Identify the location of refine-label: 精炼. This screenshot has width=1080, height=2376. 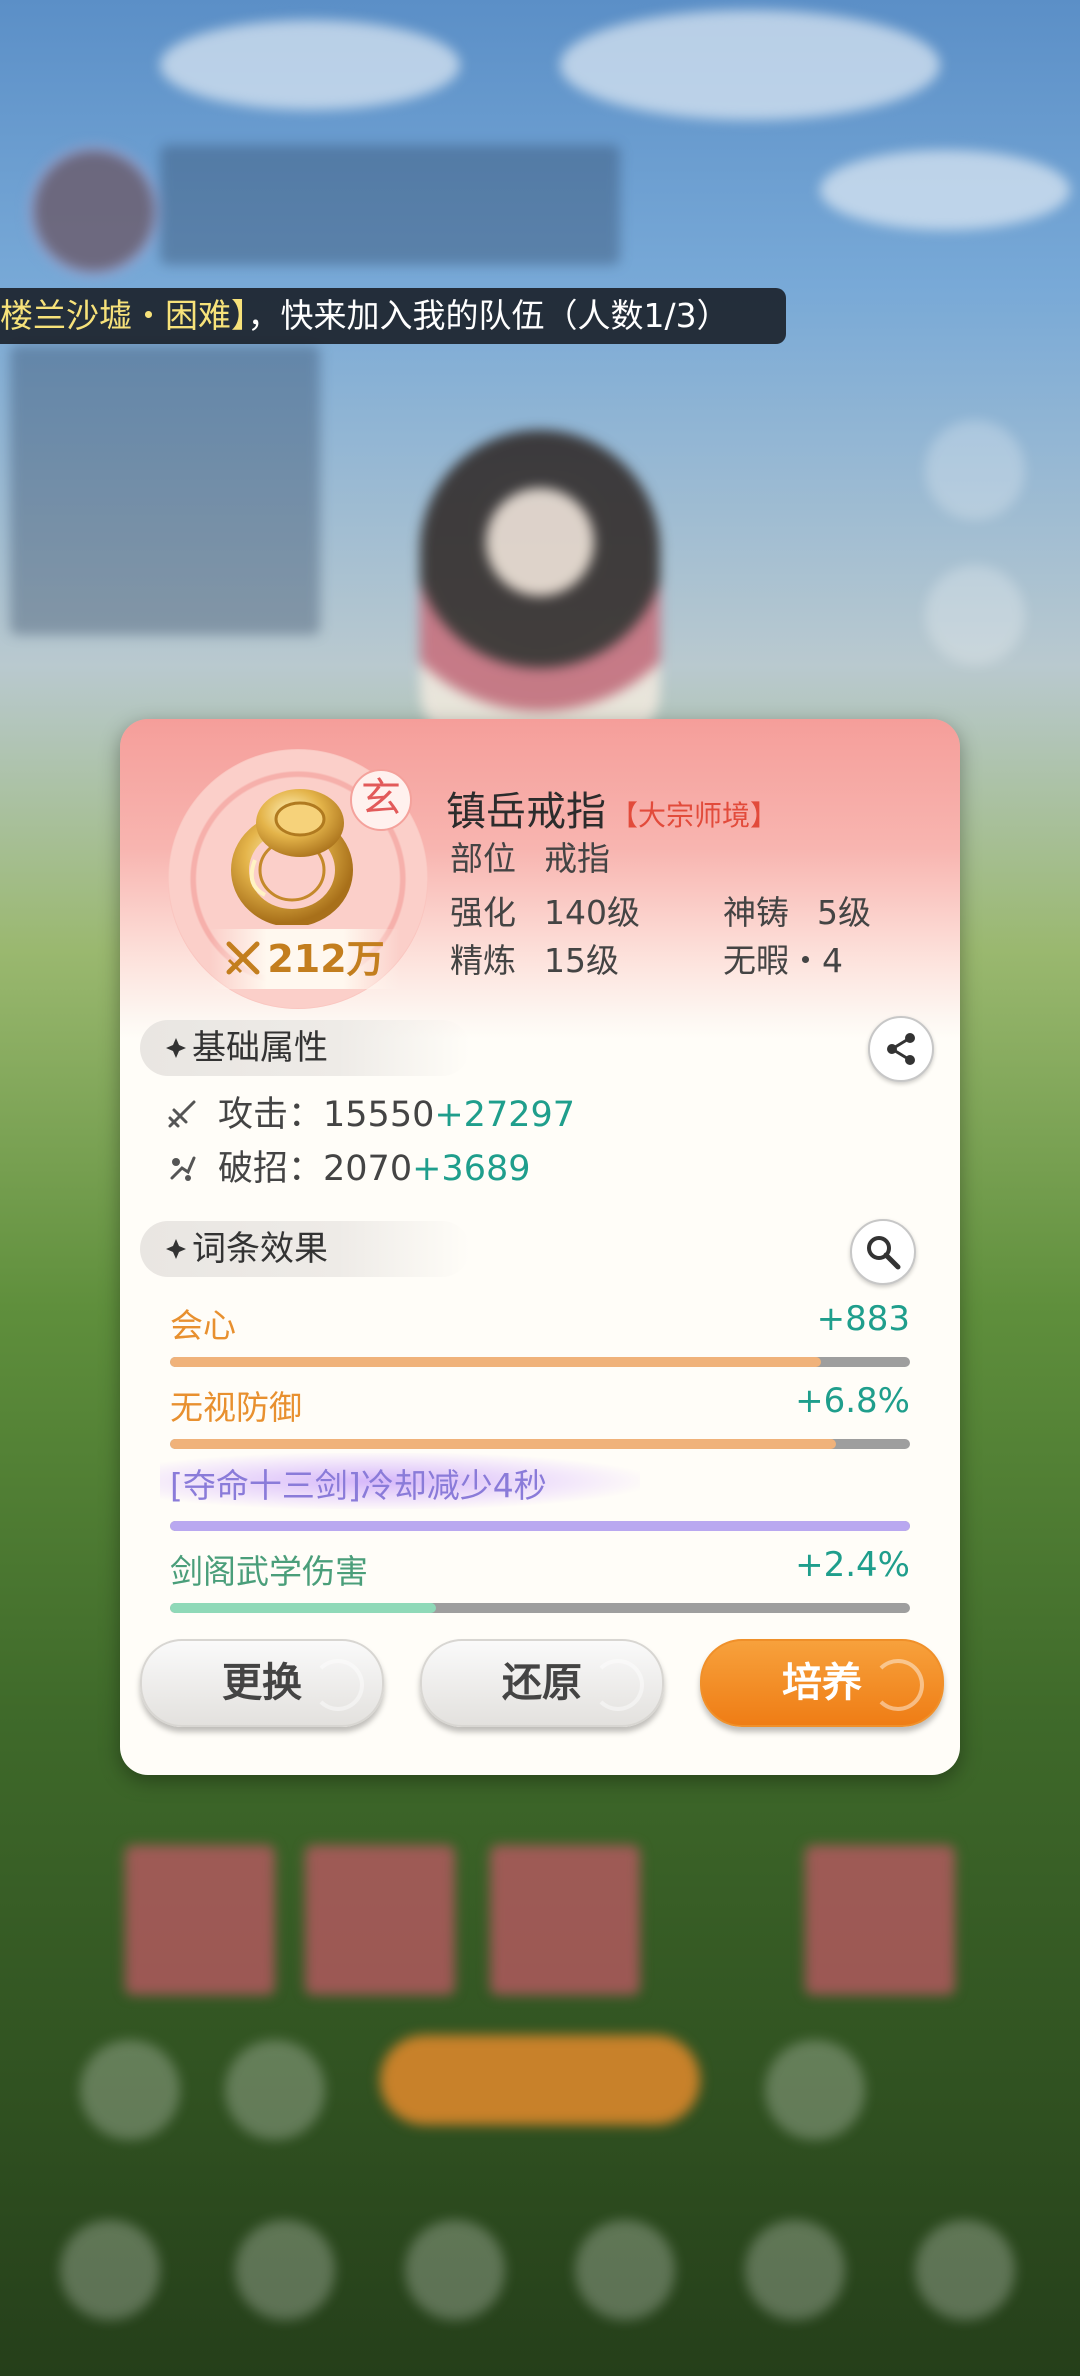
(483, 960).